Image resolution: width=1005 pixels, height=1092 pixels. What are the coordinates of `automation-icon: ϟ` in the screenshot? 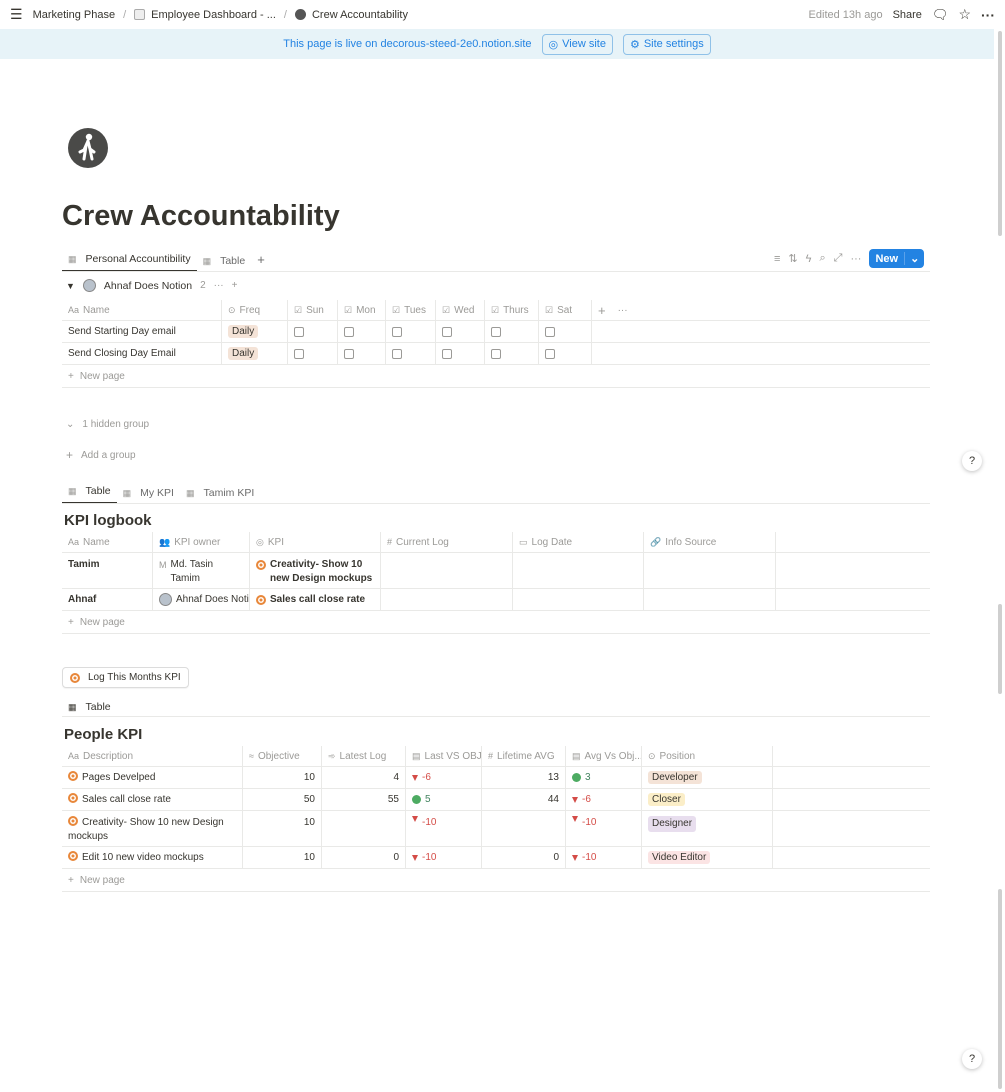 It's located at (809, 259).